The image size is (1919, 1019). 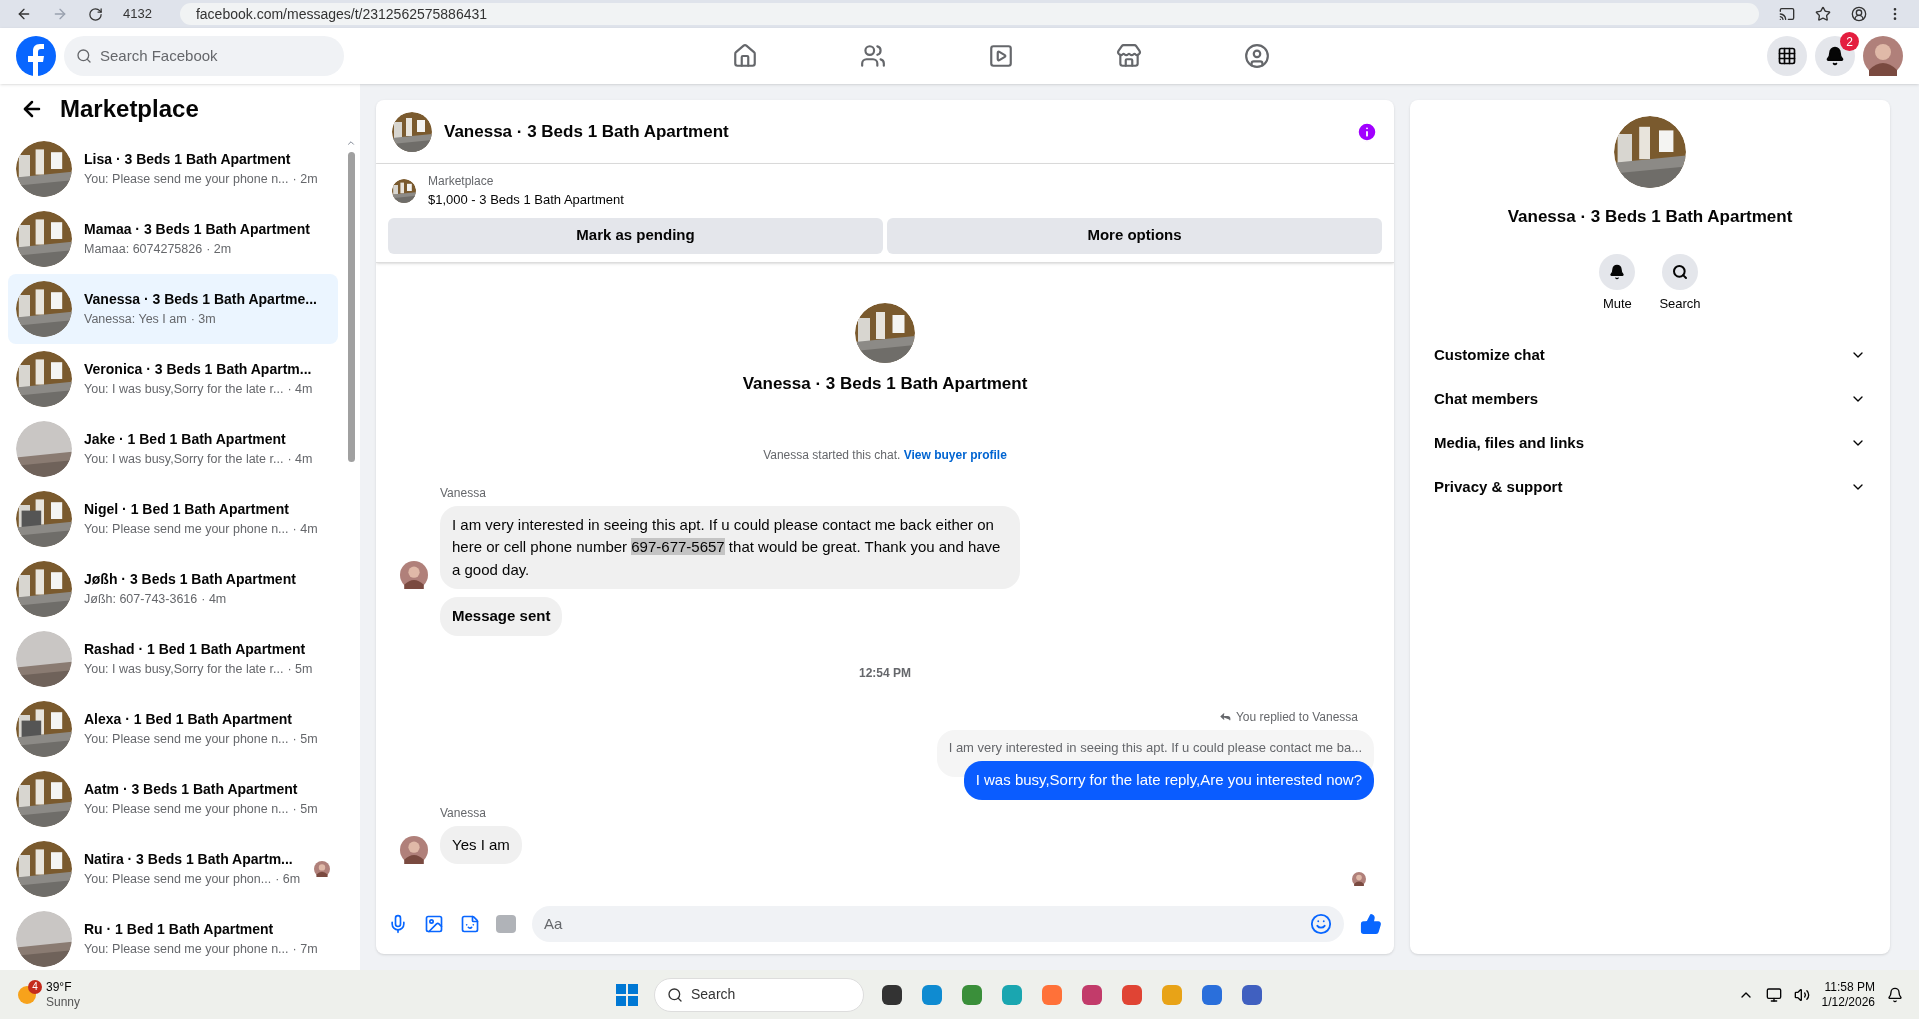 I want to click on details-title: Vanessa · 3 Beds 1 Bath Apartment, so click(x=1650, y=217).